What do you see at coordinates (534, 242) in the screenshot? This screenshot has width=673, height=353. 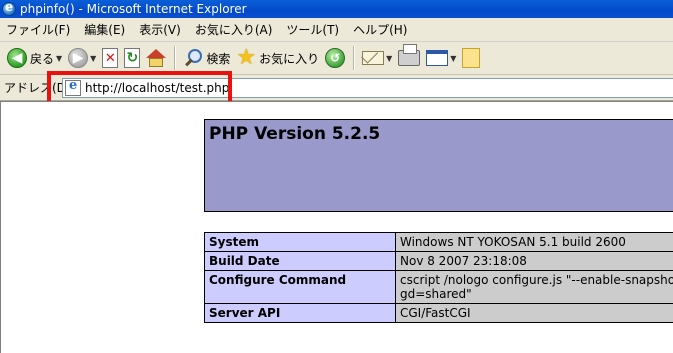 I see `row-value: Windows NT YOKOSAN 5.1 build 2600` at bounding box center [534, 242].